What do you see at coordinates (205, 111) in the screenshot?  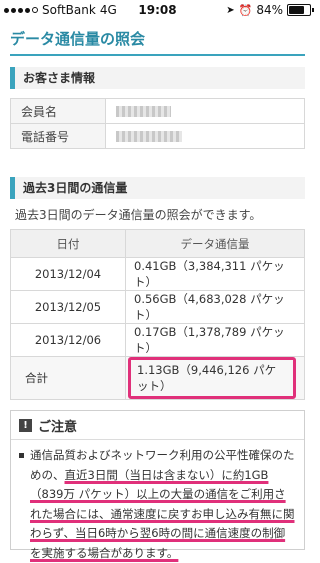 I see `member-name-value` at bounding box center [205, 111].